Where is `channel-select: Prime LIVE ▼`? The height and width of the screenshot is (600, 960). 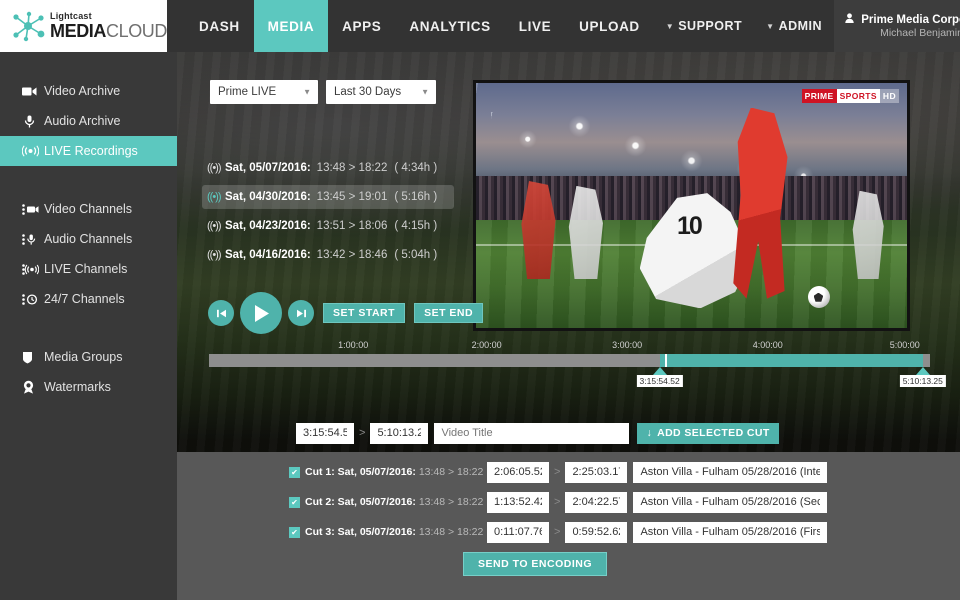 channel-select: Prime LIVE ▼ is located at coordinates (264, 92).